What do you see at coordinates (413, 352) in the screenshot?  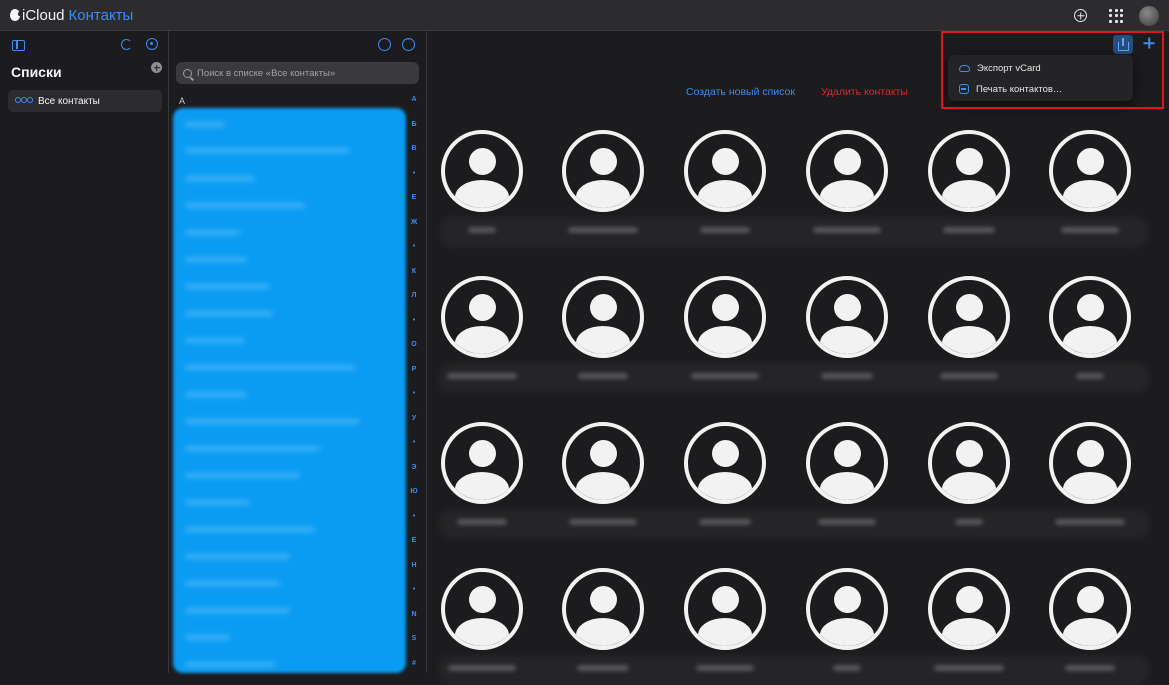 I see `alpha-index-letter: О` at bounding box center [413, 352].